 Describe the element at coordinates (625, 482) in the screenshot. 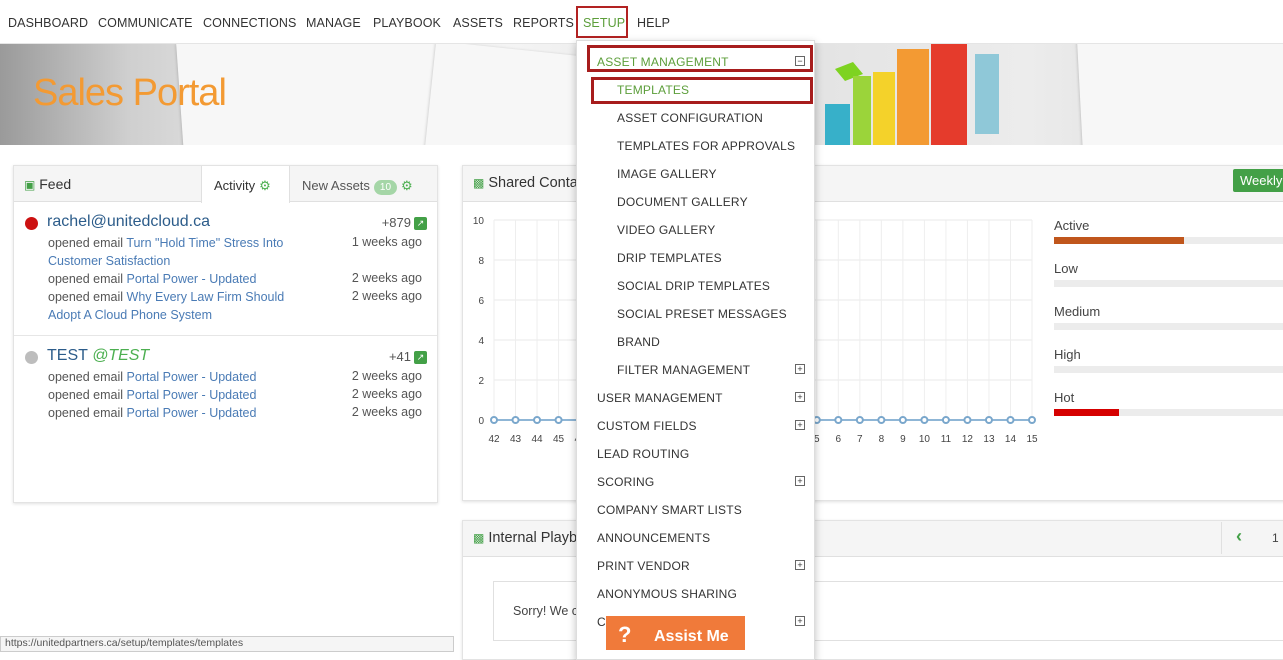

I see `menu-scoring: SCORING` at that location.